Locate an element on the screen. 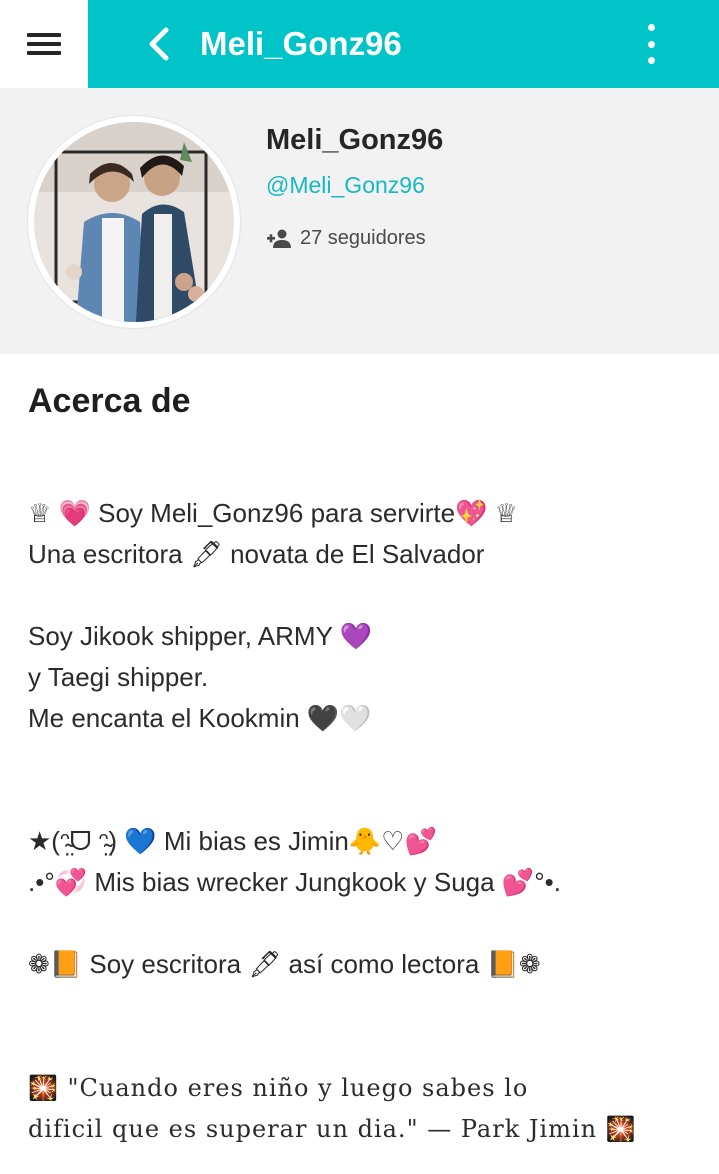 The image size is (719, 1174). page-title: Meli_Gonz96 is located at coordinates (301, 43).